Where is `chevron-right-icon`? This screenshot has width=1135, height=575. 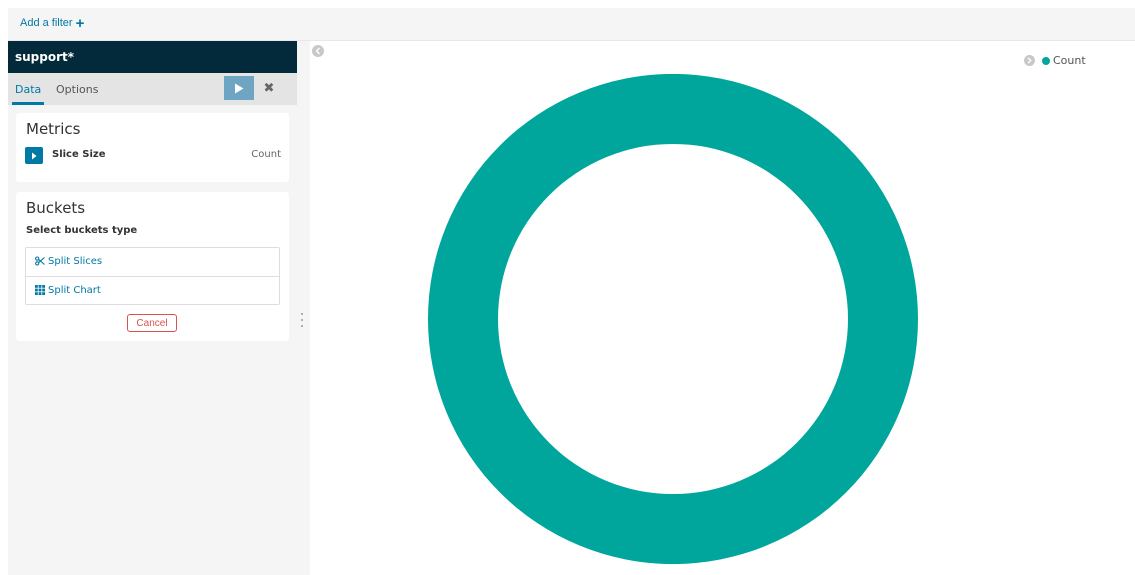
chevron-right-icon is located at coordinates (1029, 60).